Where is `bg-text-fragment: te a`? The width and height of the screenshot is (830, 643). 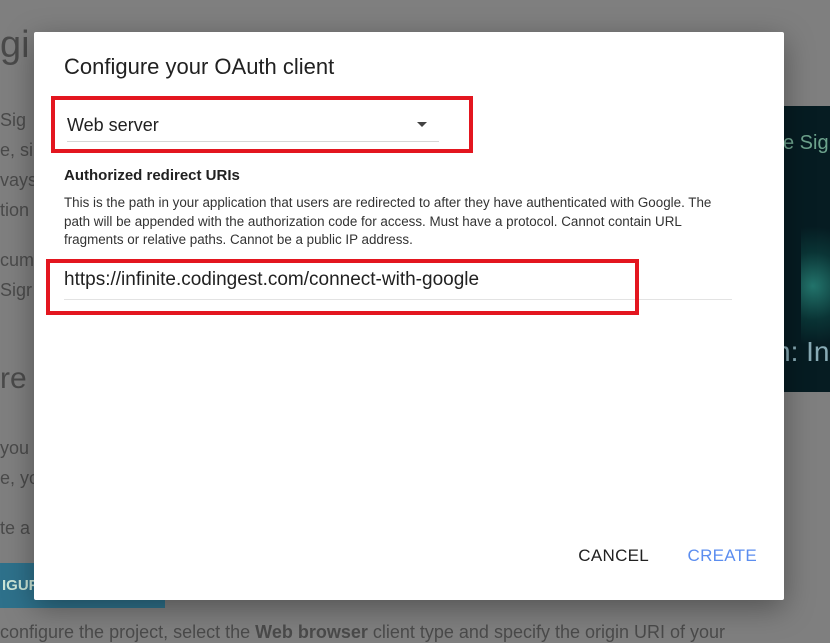
bg-text-fragment: te a is located at coordinates (15, 528).